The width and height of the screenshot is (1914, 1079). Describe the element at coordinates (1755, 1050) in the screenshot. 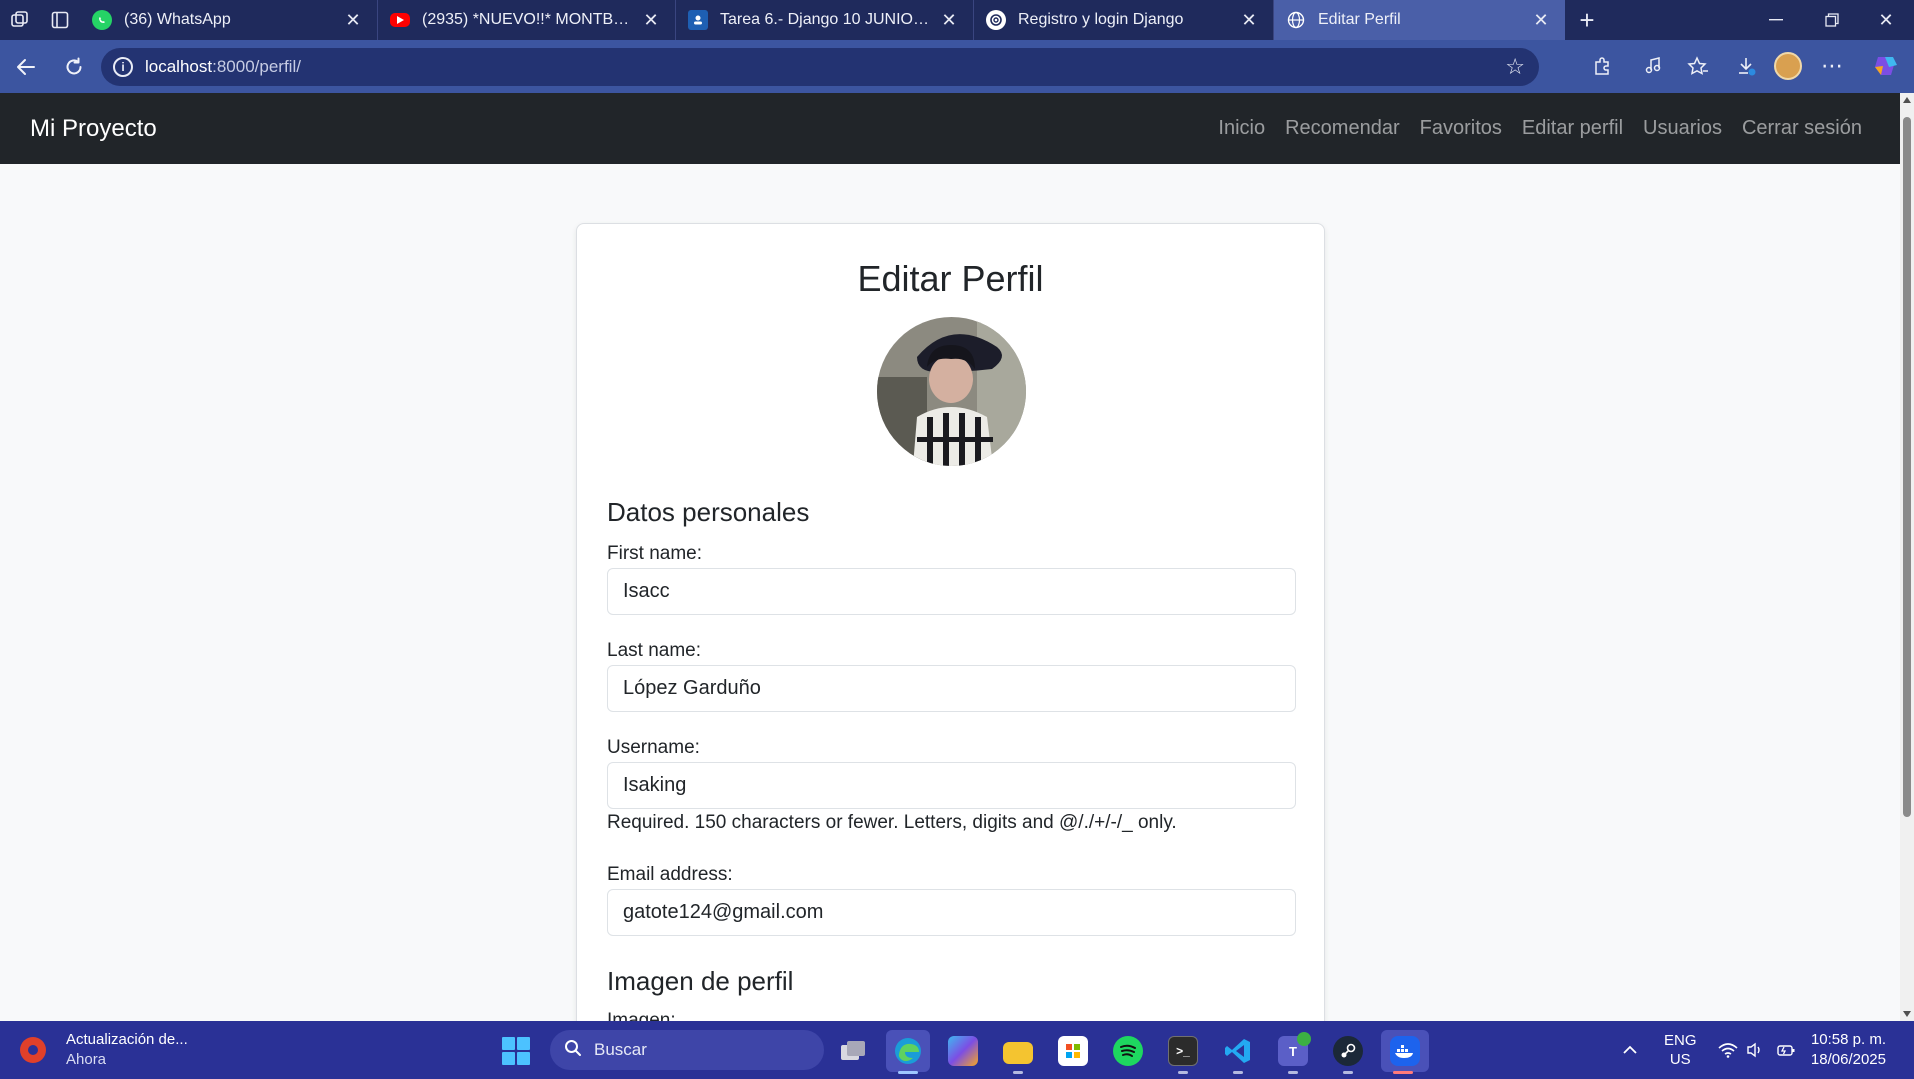

I see `volume-icon` at that location.